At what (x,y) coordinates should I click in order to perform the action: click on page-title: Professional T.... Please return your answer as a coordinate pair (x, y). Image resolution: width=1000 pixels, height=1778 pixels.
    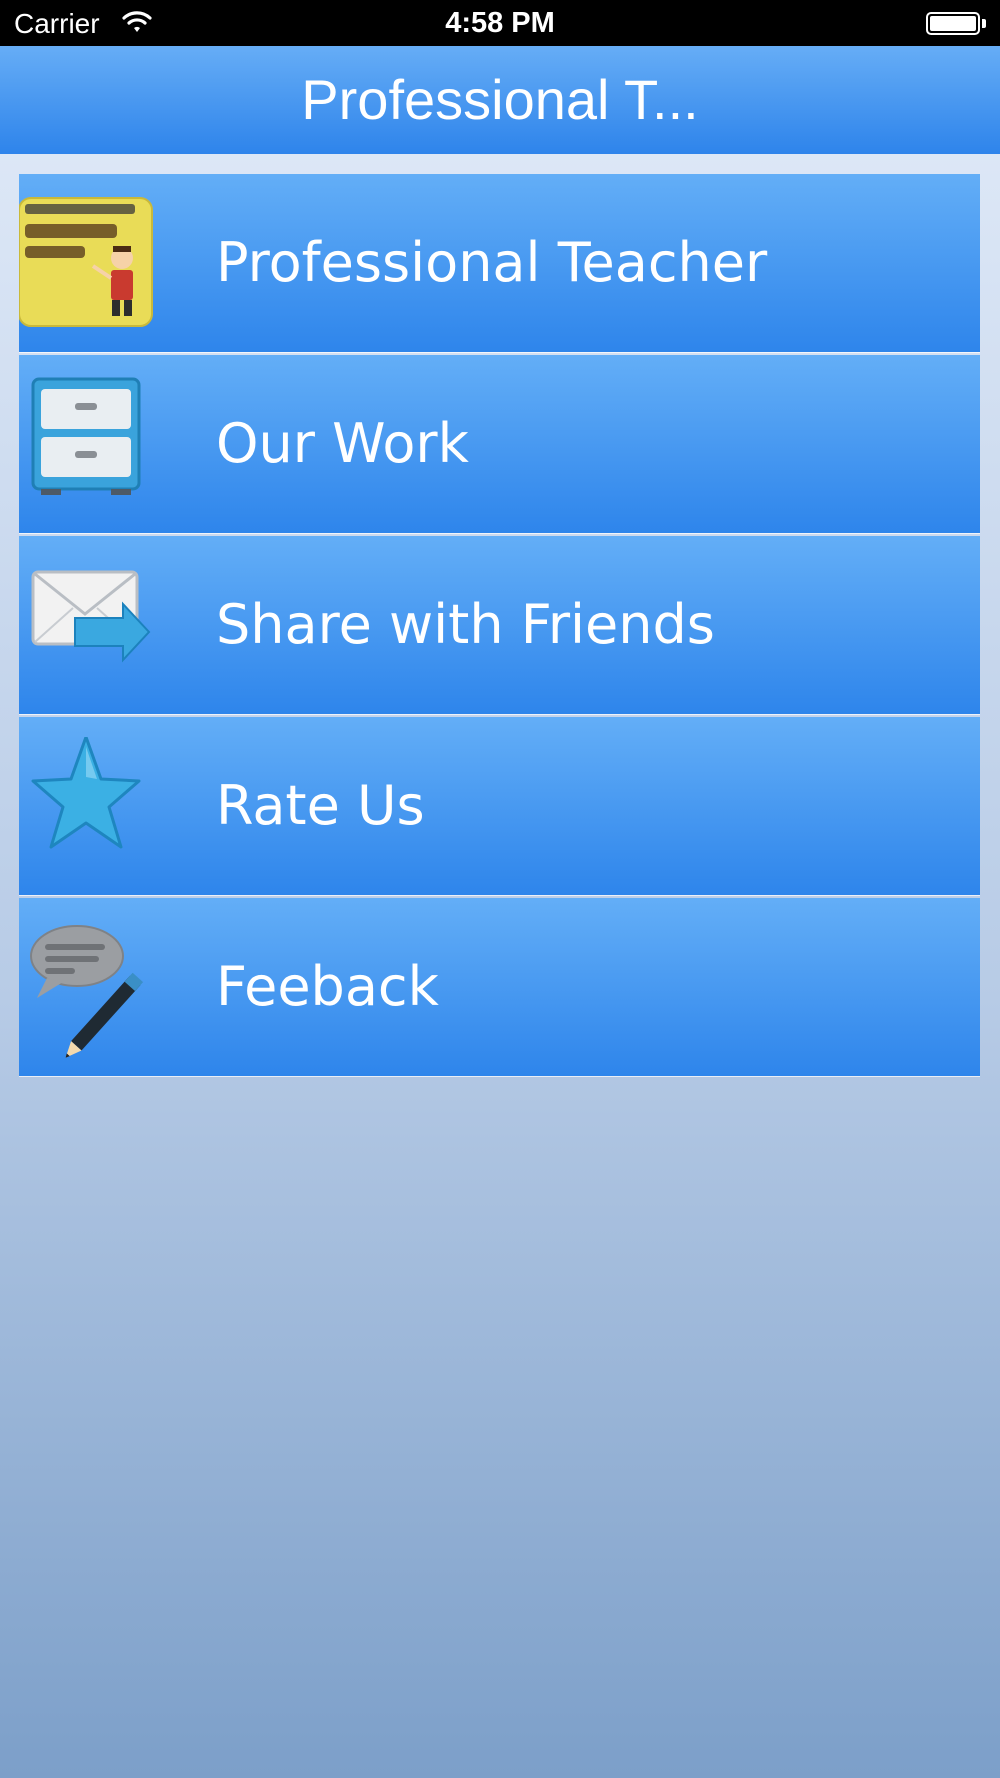
    Looking at the image, I should click on (500, 99).